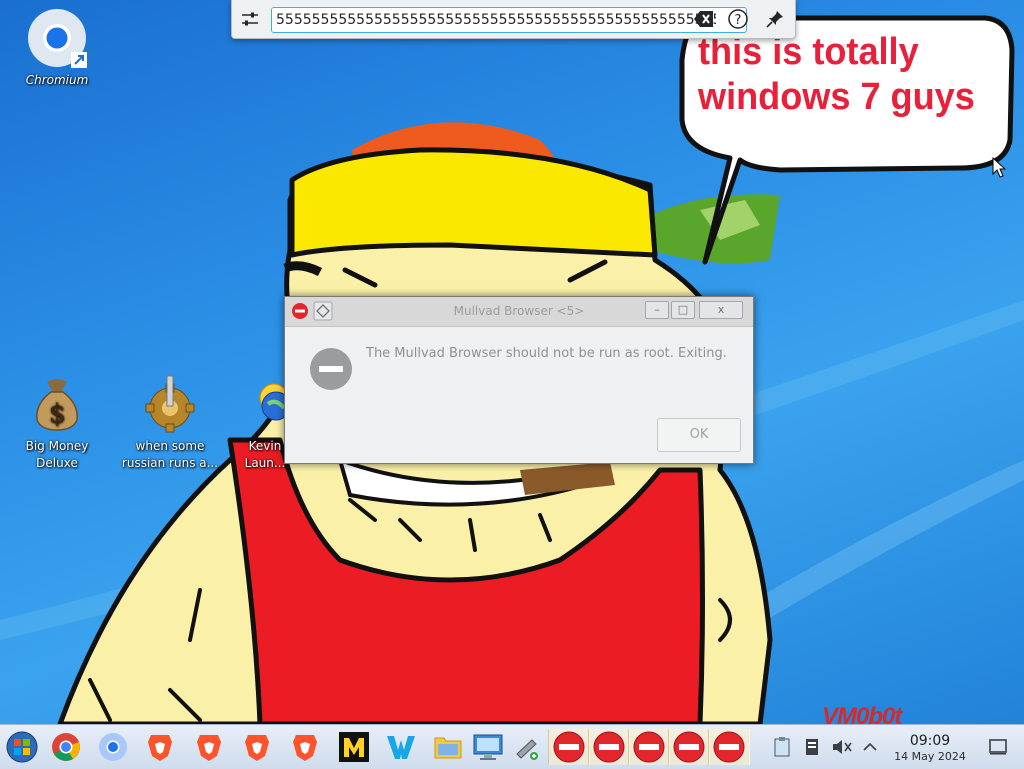 This screenshot has width=1024, height=769. I want to click on chevron-up-icon, so click(870, 746).